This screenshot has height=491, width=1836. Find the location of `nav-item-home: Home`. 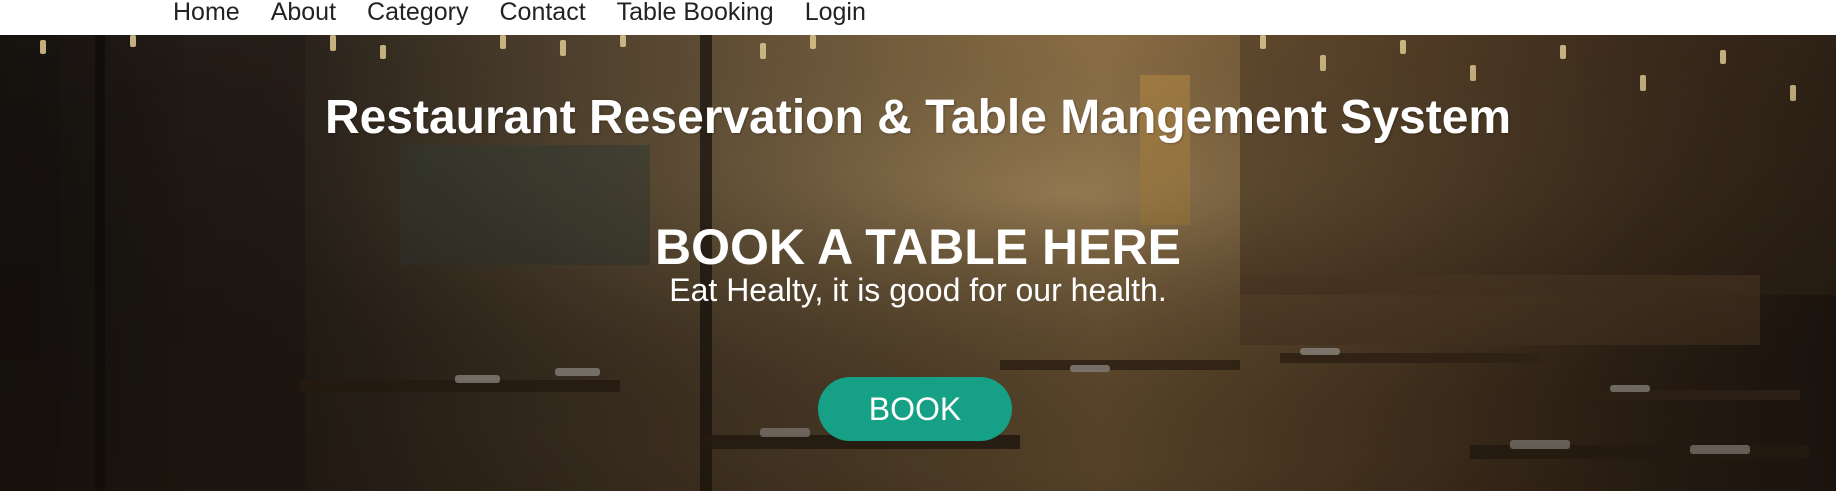

nav-item-home: Home is located at coordinates (206, 12).